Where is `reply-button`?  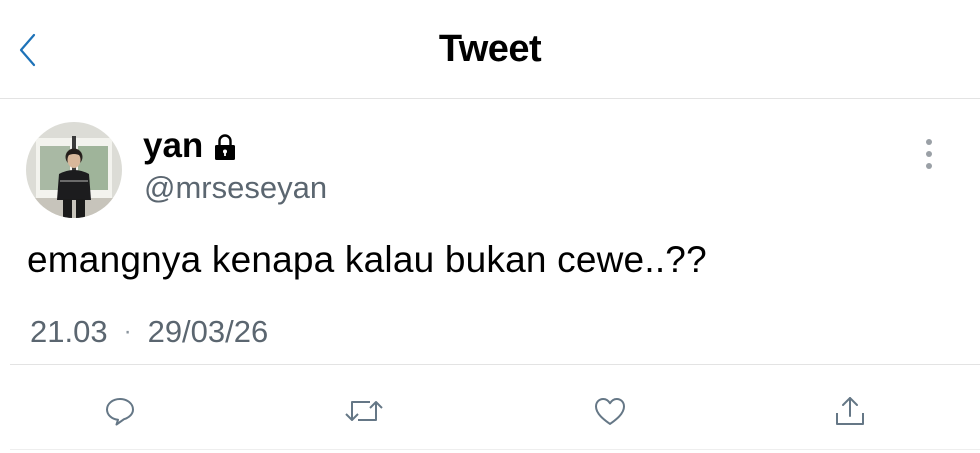 reply-button is located at coordinates (120, 411).